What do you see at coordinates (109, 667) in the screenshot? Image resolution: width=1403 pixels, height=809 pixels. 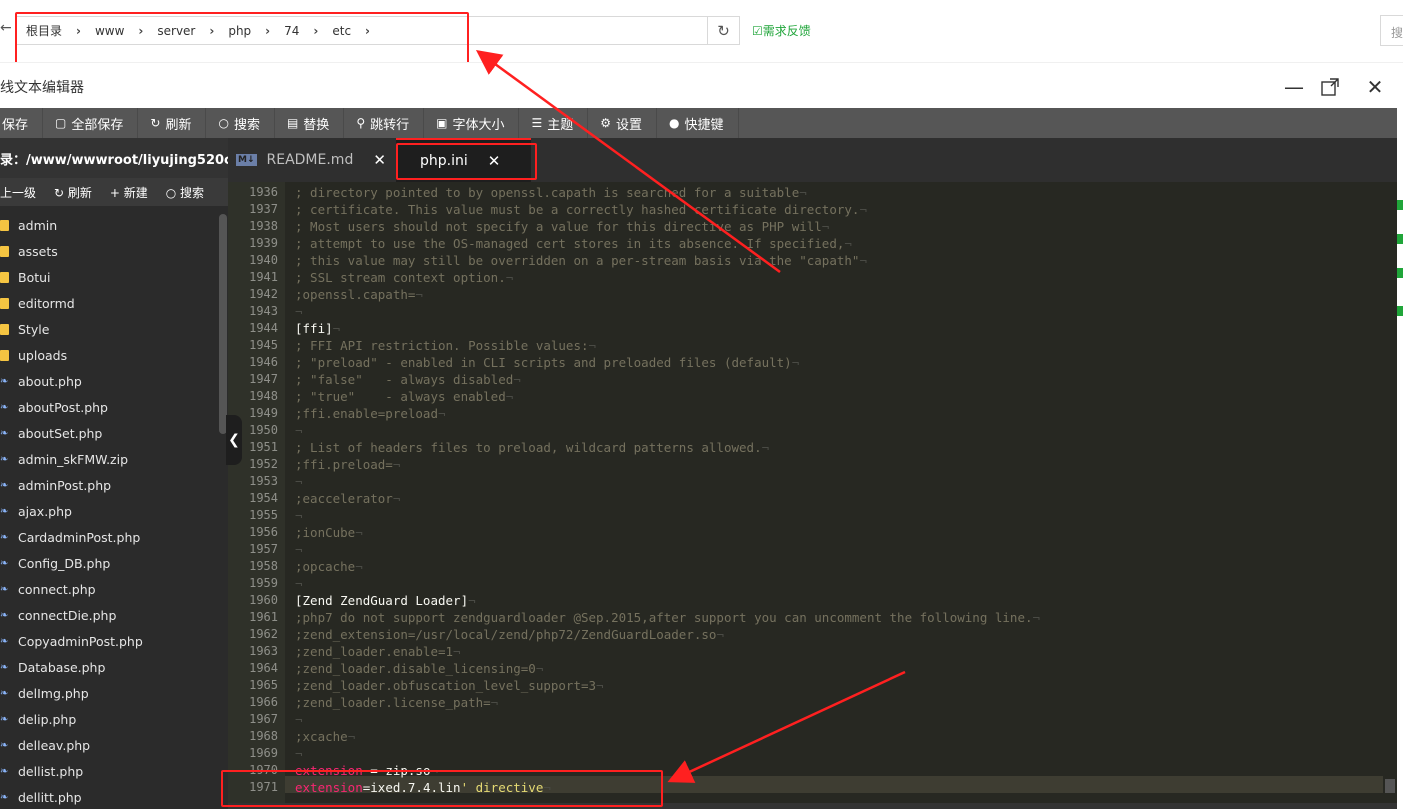 I see `file-list-item: ❧ Database.php` at bounding box center [109, 667].